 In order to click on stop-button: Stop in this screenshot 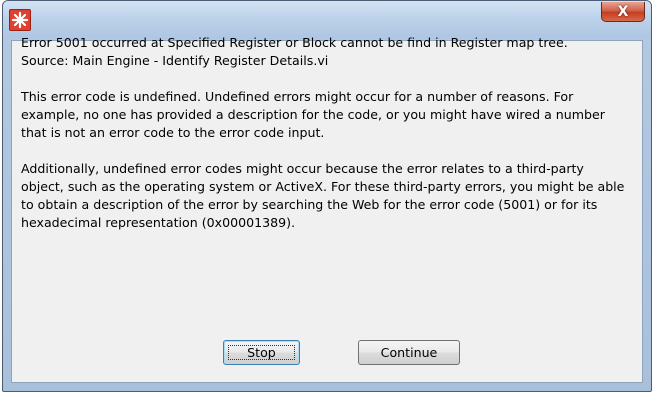, I will do `click(261, 352)`.